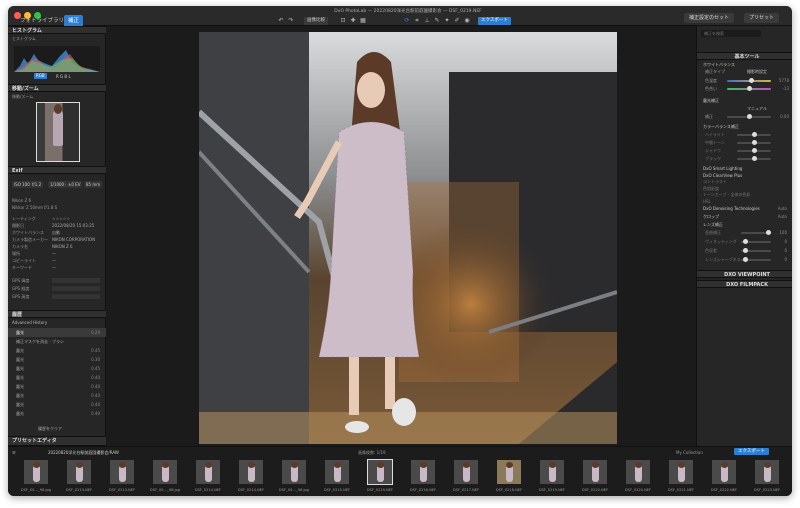 The width and height of the screenshot is (800, 508). What do you see at coordinates (57, 170) in the screenshot?
I see `exif-header: Exif` at bounding box center [57, 170].